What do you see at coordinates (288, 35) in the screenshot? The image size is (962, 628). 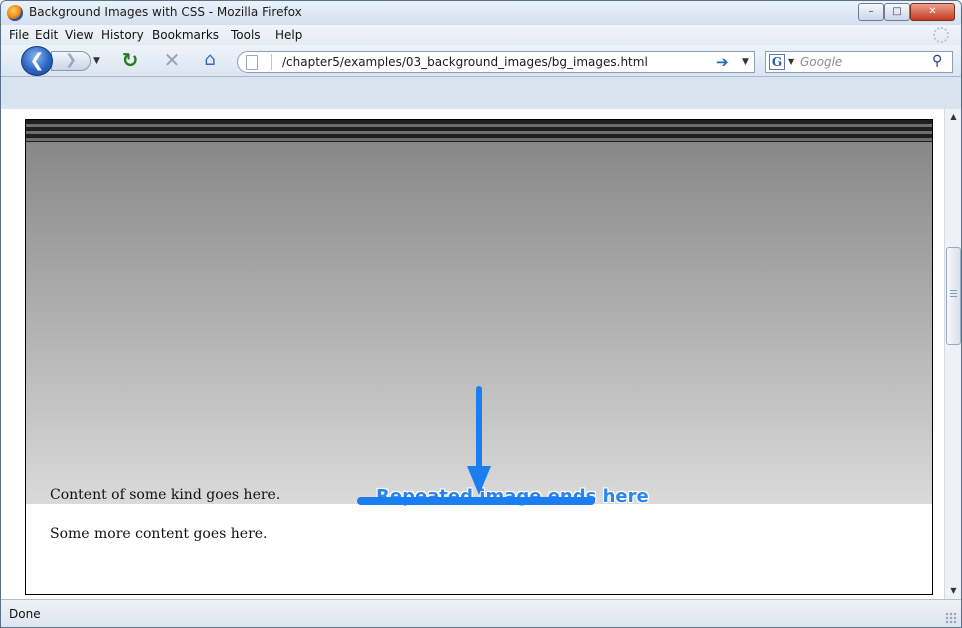 I see `menu-help: Help` at bounding box center [288, 35].